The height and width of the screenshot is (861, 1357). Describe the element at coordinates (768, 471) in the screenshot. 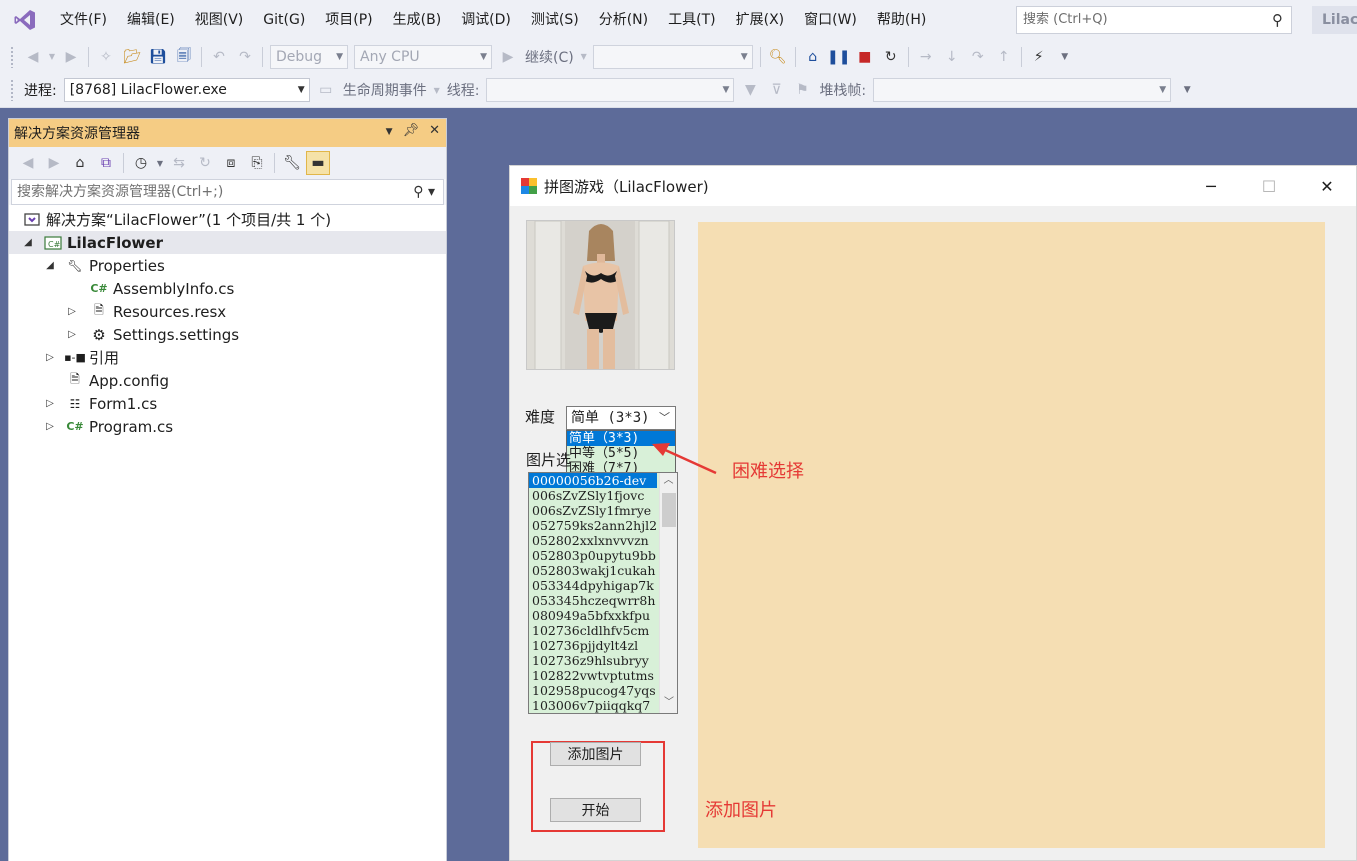

I see `difficulty-annotation: 困难选择` at that location.